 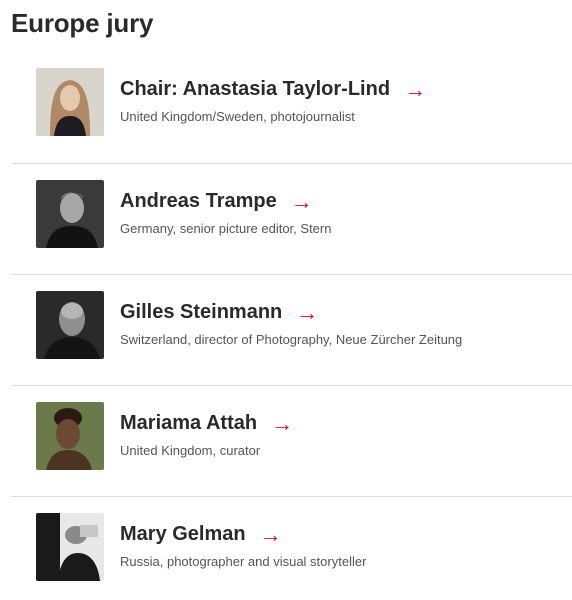 What do you see at coordinates (183, 534) in the screenshot?
I see `jury-member-name: Mary Gelman` at bounding box center [183, 534].